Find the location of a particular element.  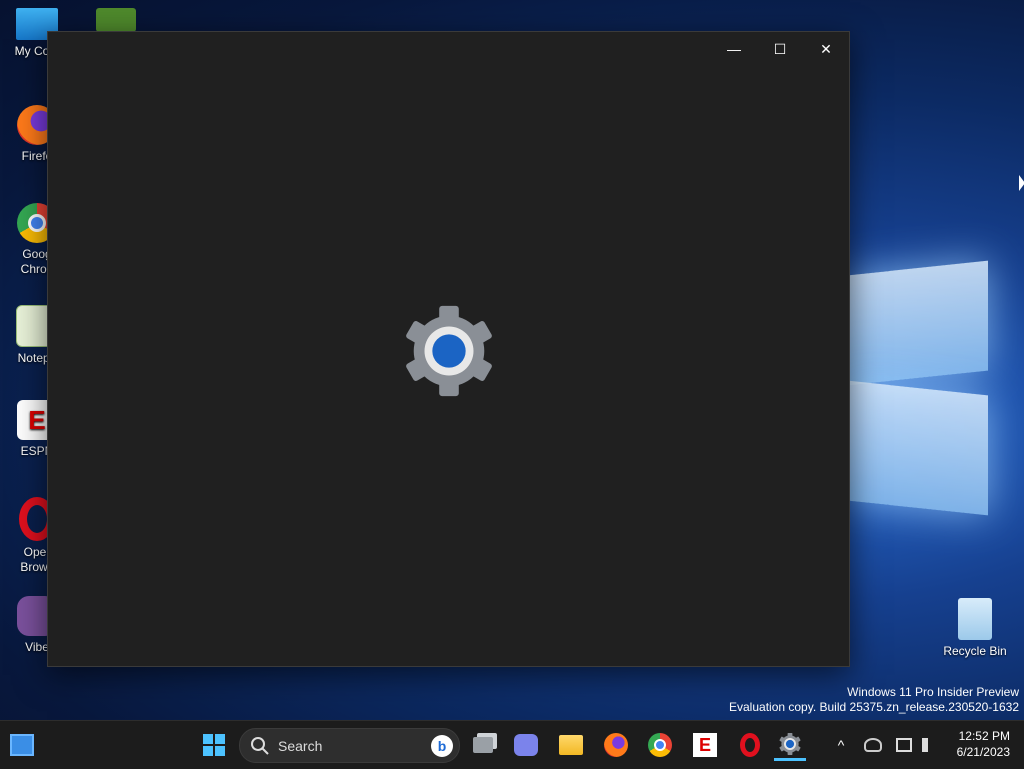

start-button is located at coordinates (214, 745).